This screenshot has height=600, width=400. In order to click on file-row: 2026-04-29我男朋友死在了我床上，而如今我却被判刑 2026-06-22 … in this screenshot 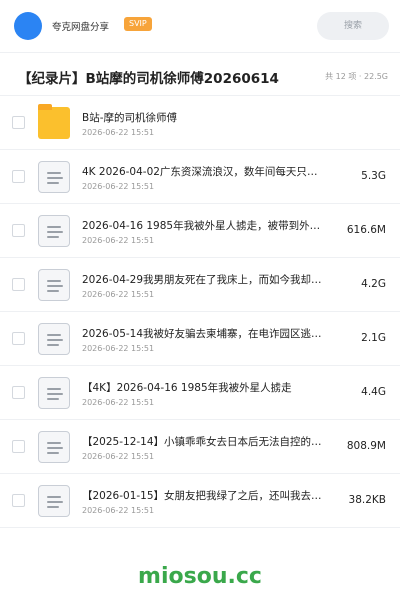, I will do `click(200, 285)`.